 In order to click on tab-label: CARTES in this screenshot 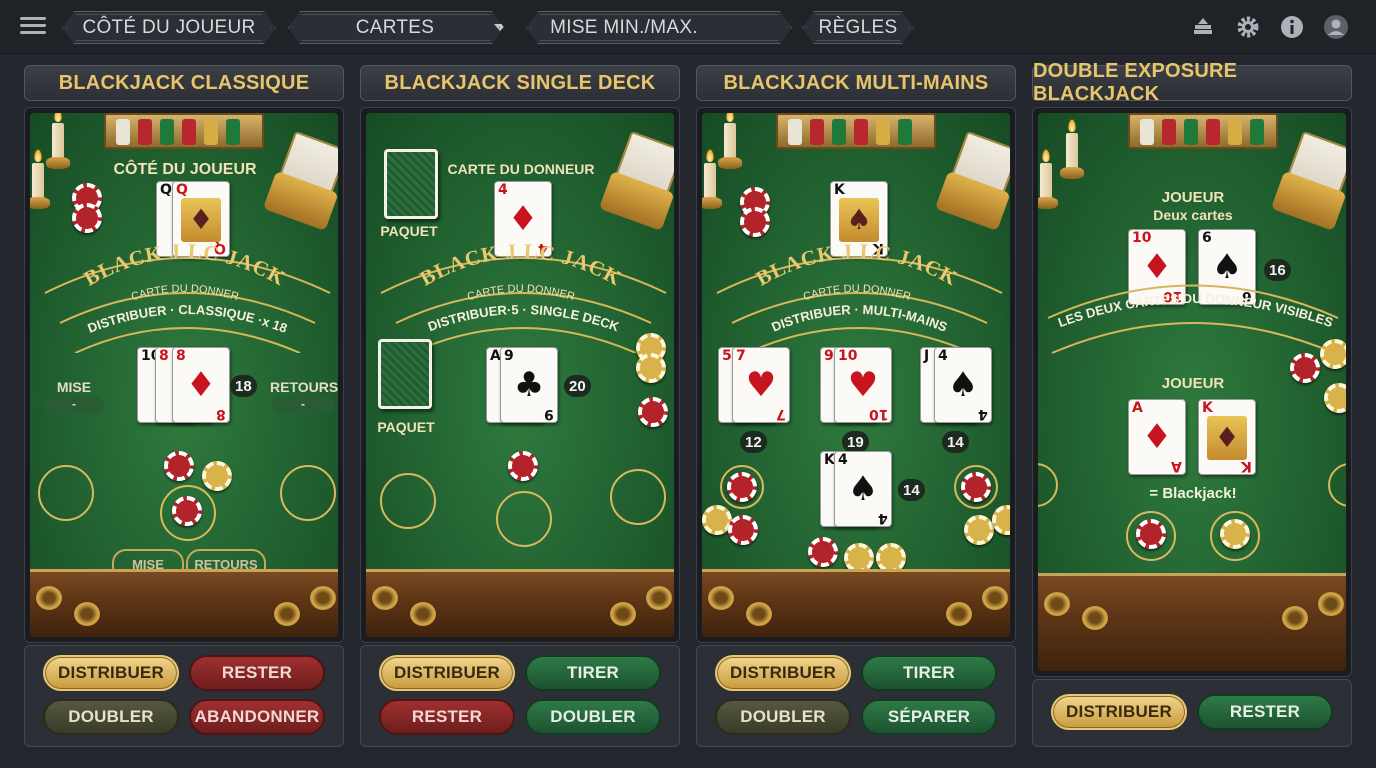, I will do `click(395, 27)`.